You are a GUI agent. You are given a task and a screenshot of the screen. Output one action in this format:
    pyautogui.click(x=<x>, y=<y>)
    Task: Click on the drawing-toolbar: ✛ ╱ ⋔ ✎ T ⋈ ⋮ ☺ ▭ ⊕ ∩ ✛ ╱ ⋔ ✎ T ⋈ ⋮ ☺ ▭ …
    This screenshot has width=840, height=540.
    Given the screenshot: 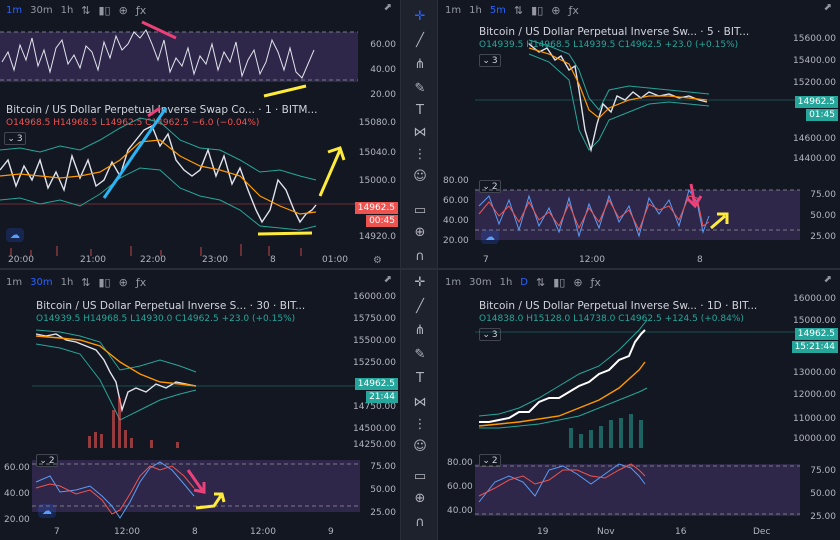 What is the action you would take?
    pyautogui.click(x=419, y=270)
    